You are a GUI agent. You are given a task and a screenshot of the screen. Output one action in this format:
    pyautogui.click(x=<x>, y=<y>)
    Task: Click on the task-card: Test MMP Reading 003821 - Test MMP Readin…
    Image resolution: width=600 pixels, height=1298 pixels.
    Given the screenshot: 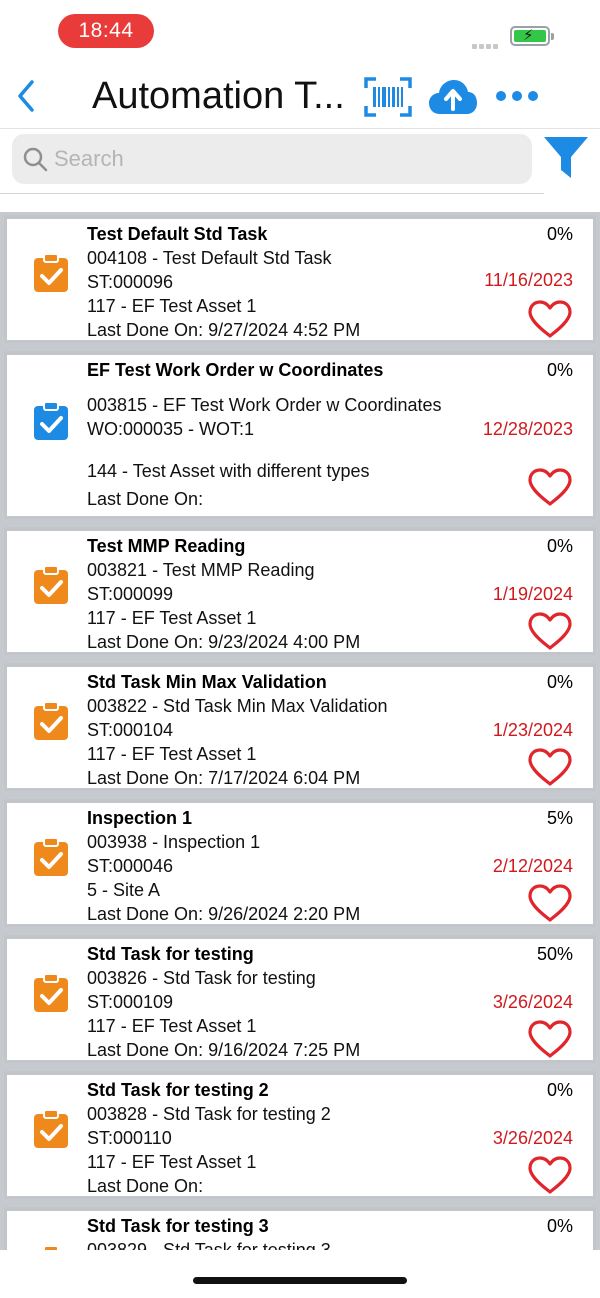 What is the action you would take?
    pyautogui.click(x=300, y=591)
    